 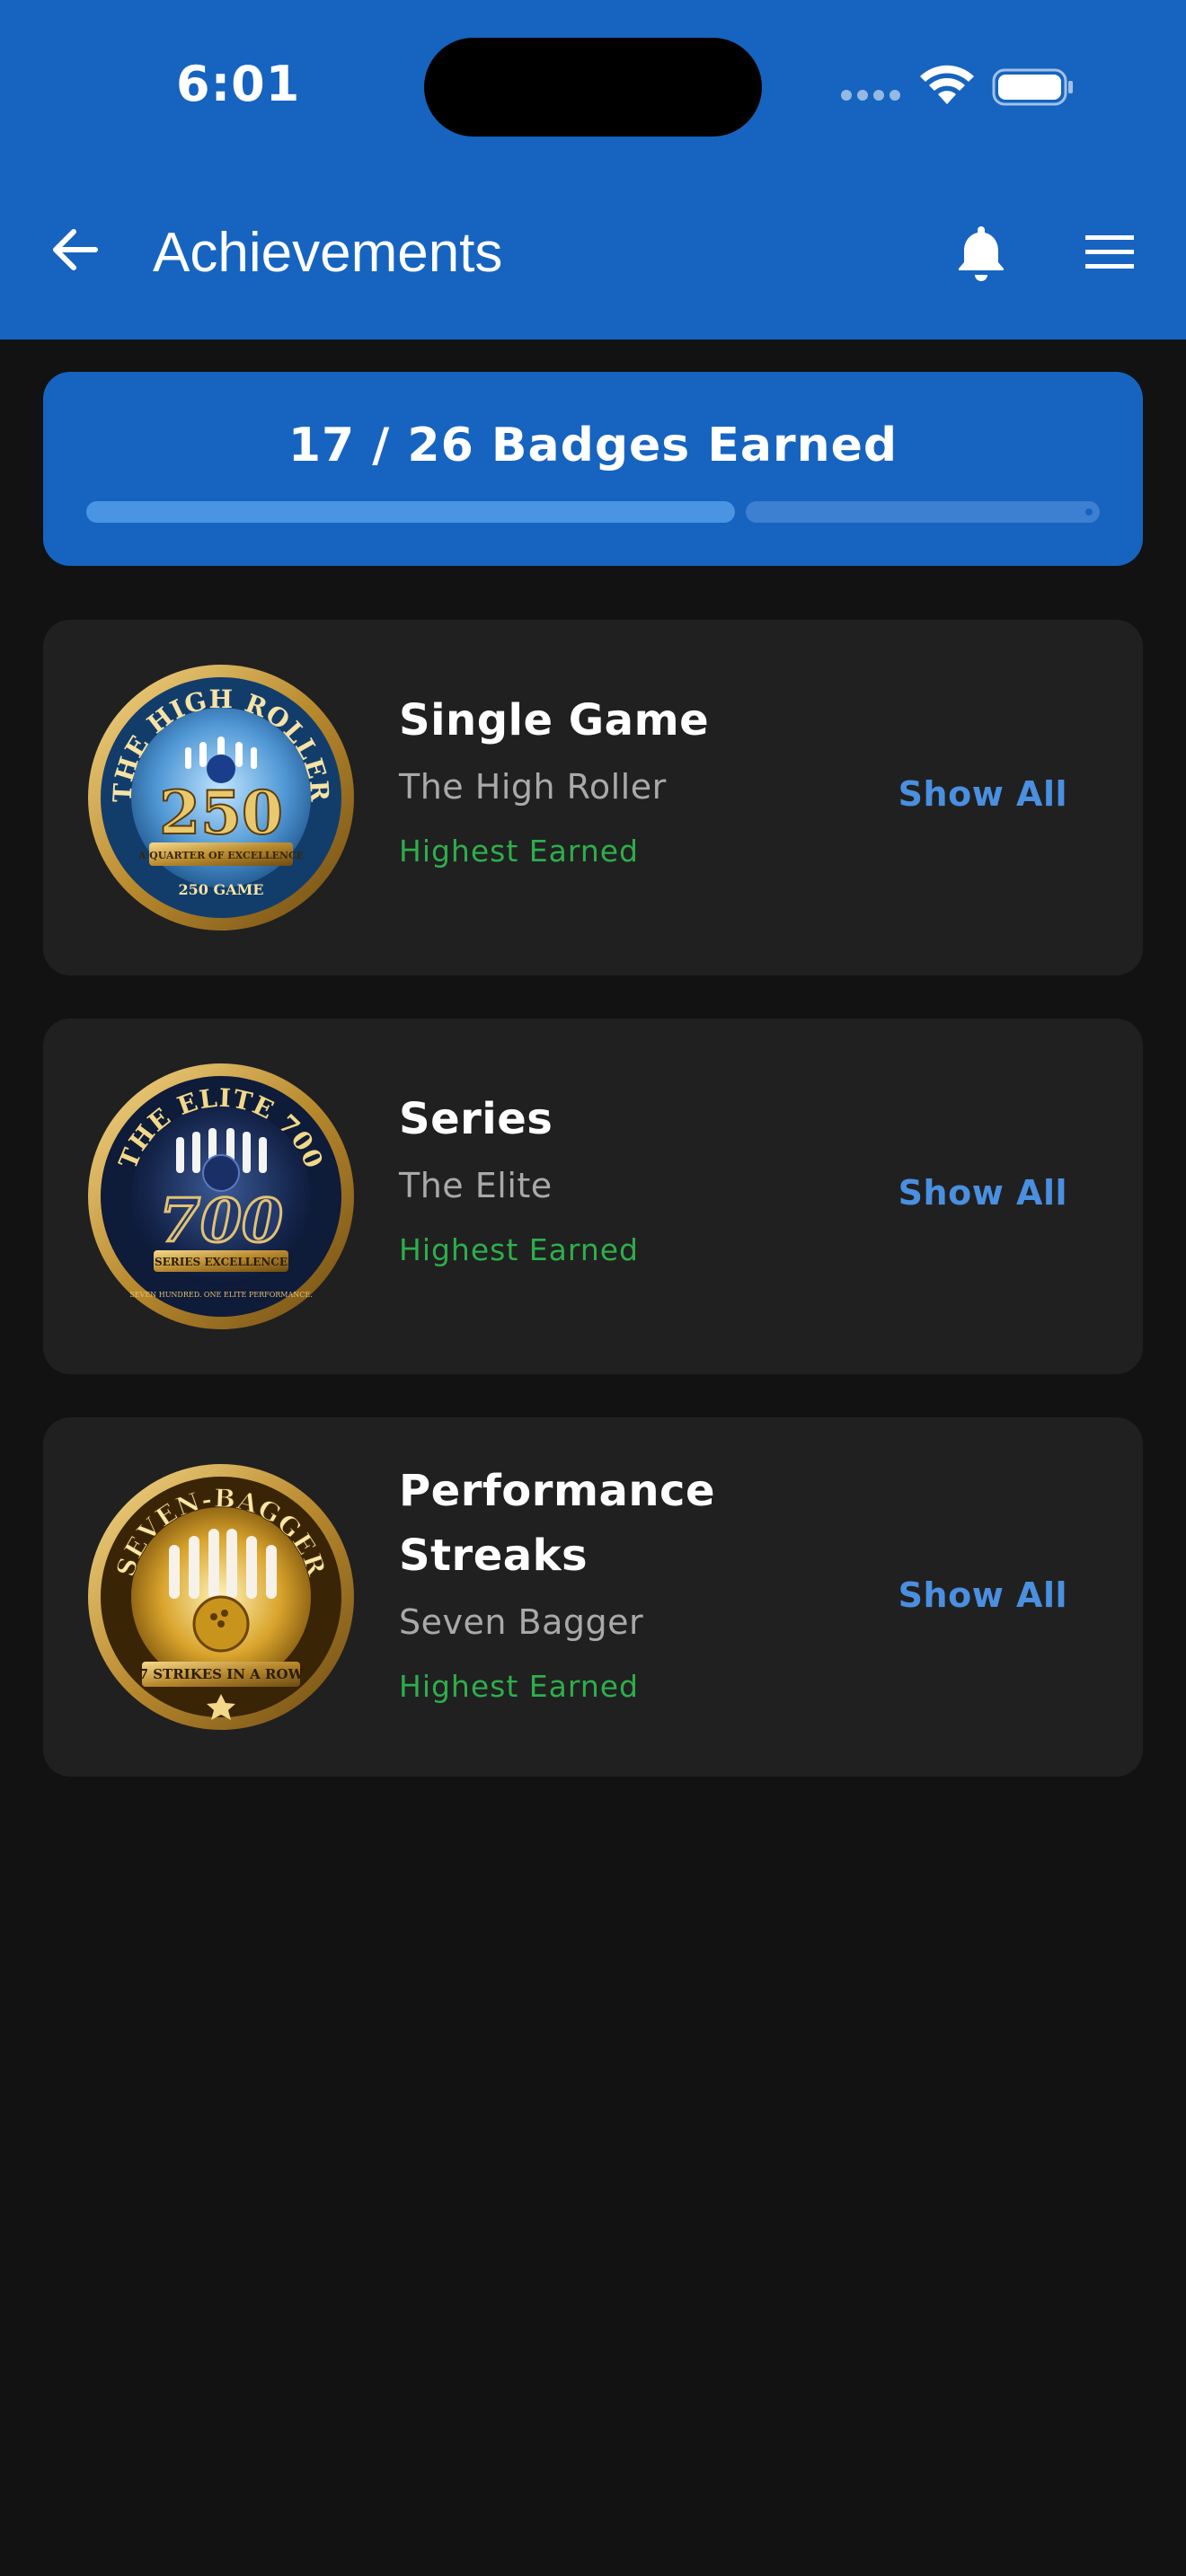 I want to click on seven-bagger-badge-icon: SEVEN-BAGGER 7 STRIKES IN A ROW, so click(x=221, y=1597).